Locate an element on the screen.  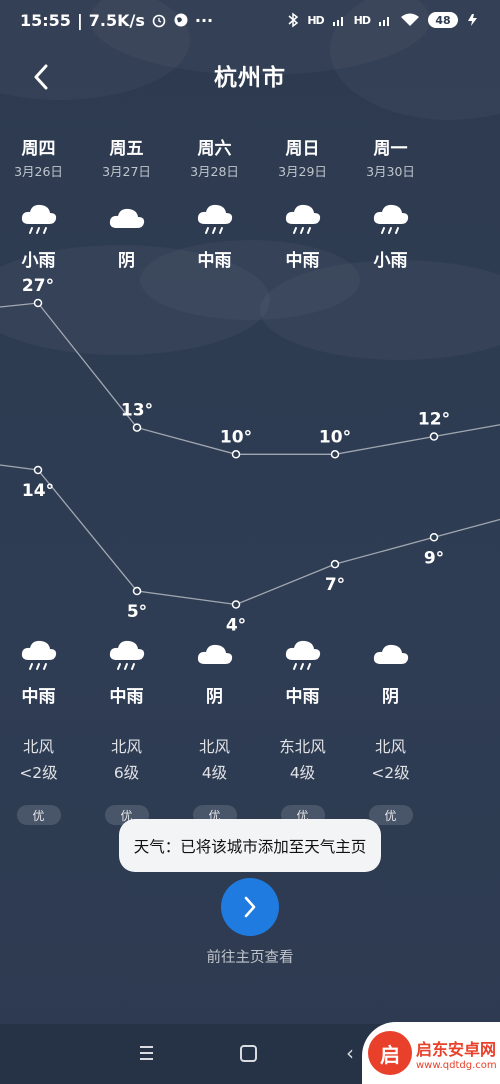
low-temp-label: 14° is located at coordinates (38, 491).